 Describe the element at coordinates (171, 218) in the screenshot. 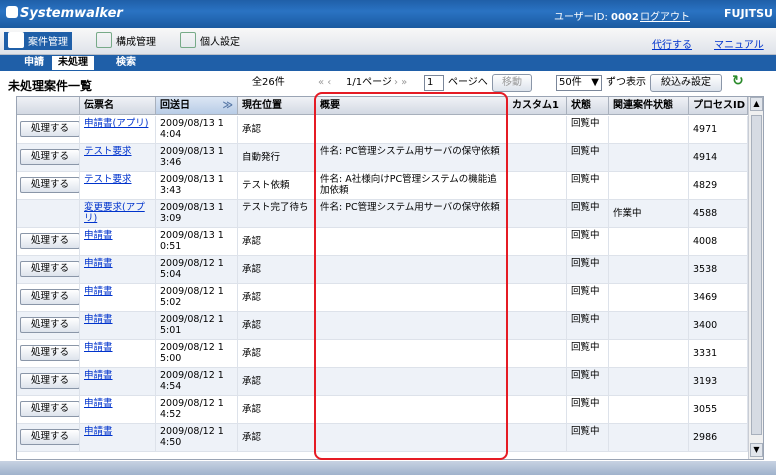

I see `forward-time: 3:09` at that location.